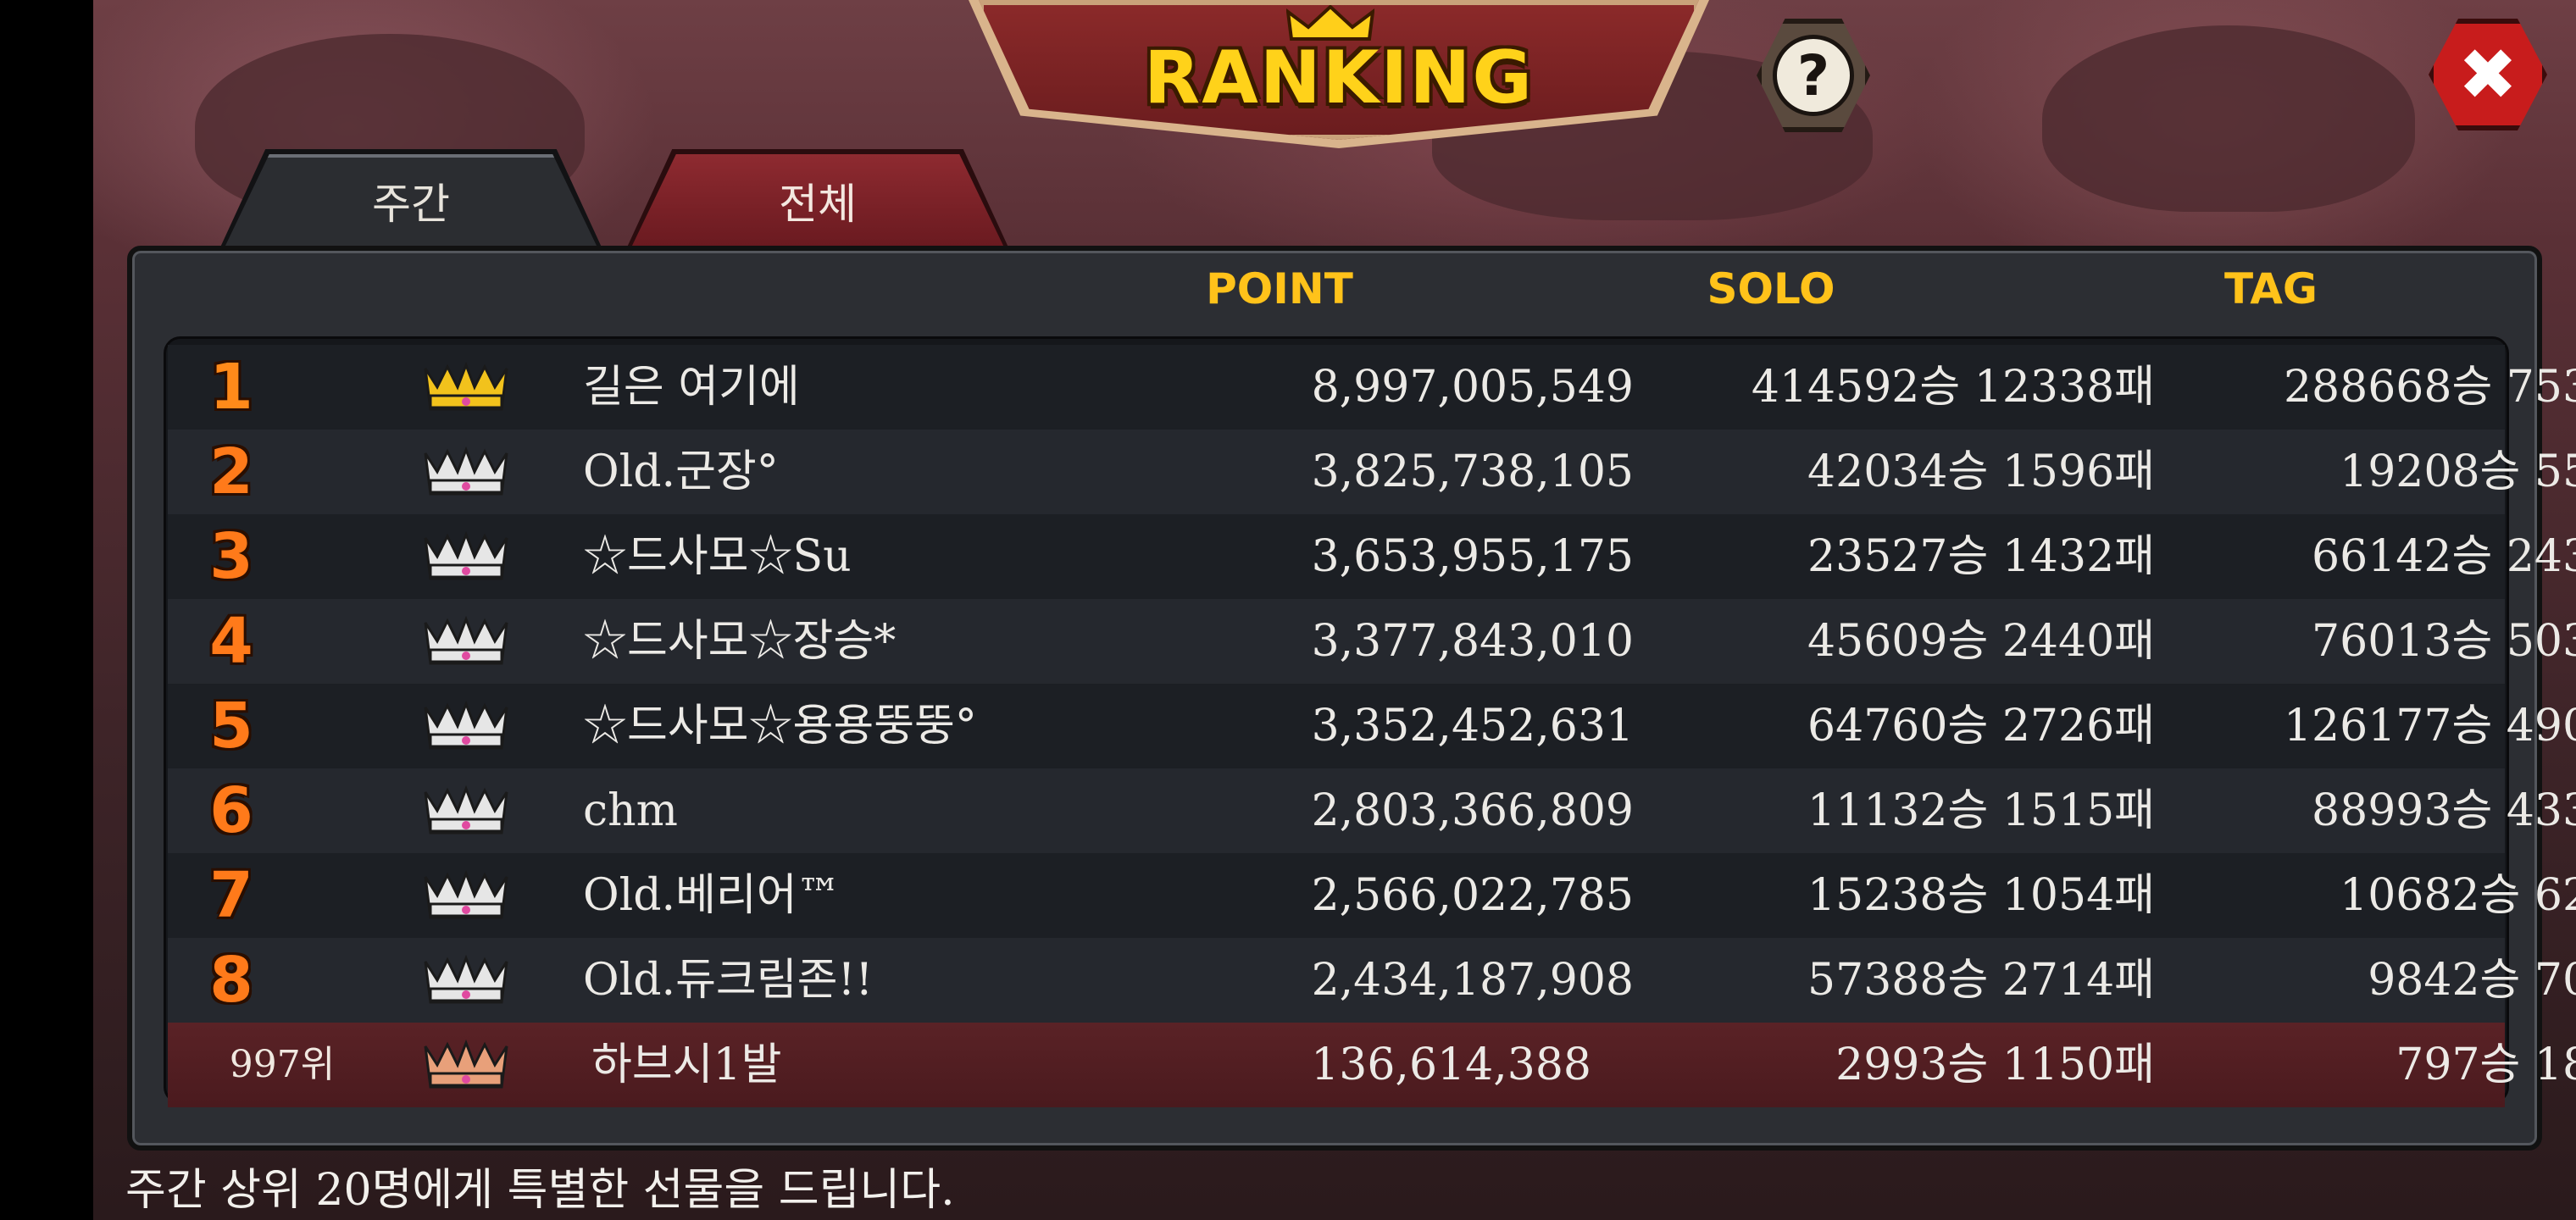  I want to click on player-tag-record: 66142승 2438패, so click(2444, 556).